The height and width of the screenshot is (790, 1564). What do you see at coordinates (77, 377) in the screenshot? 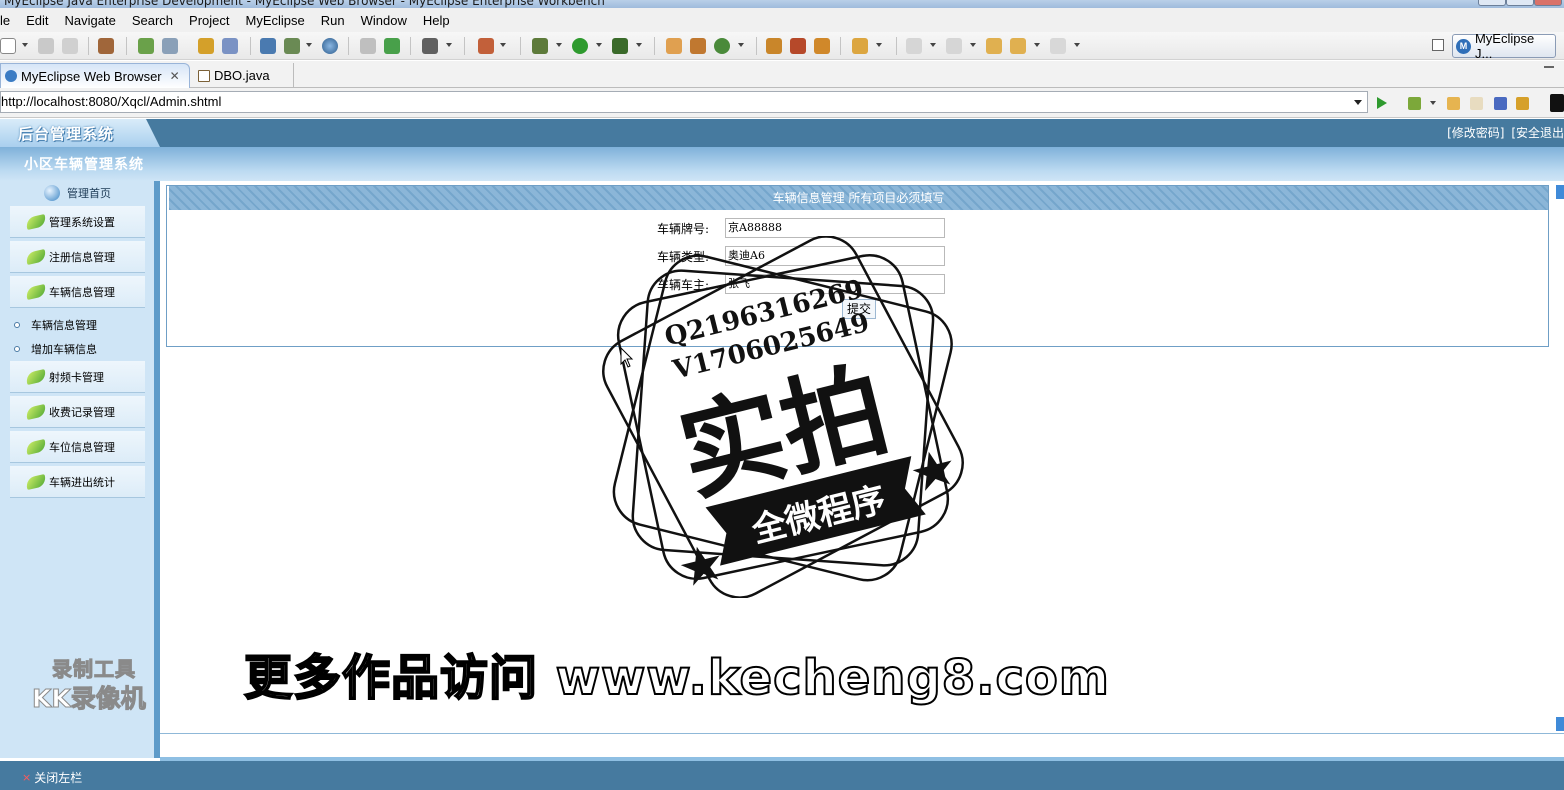
I see `sidebar-item-rfid-card: 射频卡管理` at bounding box center [77, 377].